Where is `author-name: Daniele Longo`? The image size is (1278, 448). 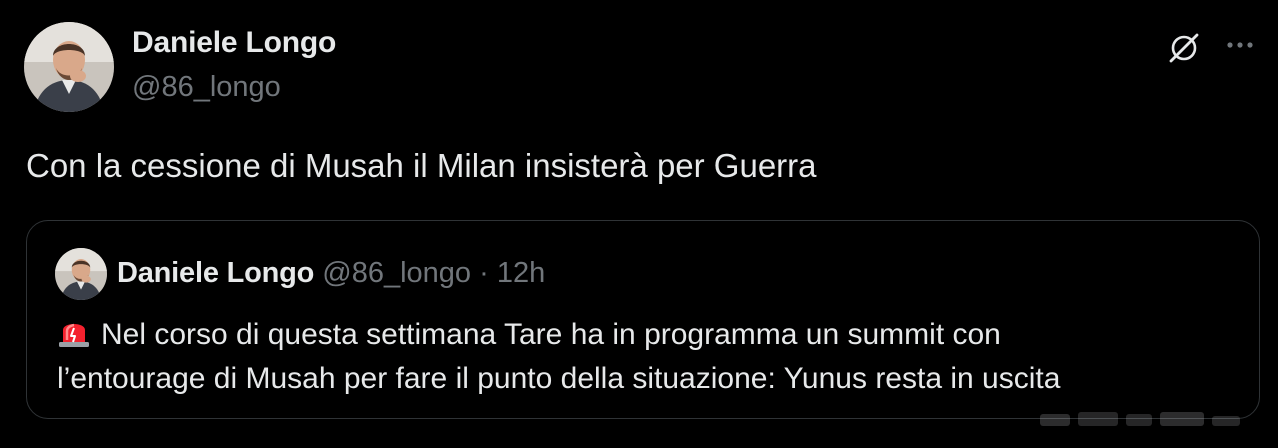 author-name: Daniele Longo is located at coordinates (234, 43).